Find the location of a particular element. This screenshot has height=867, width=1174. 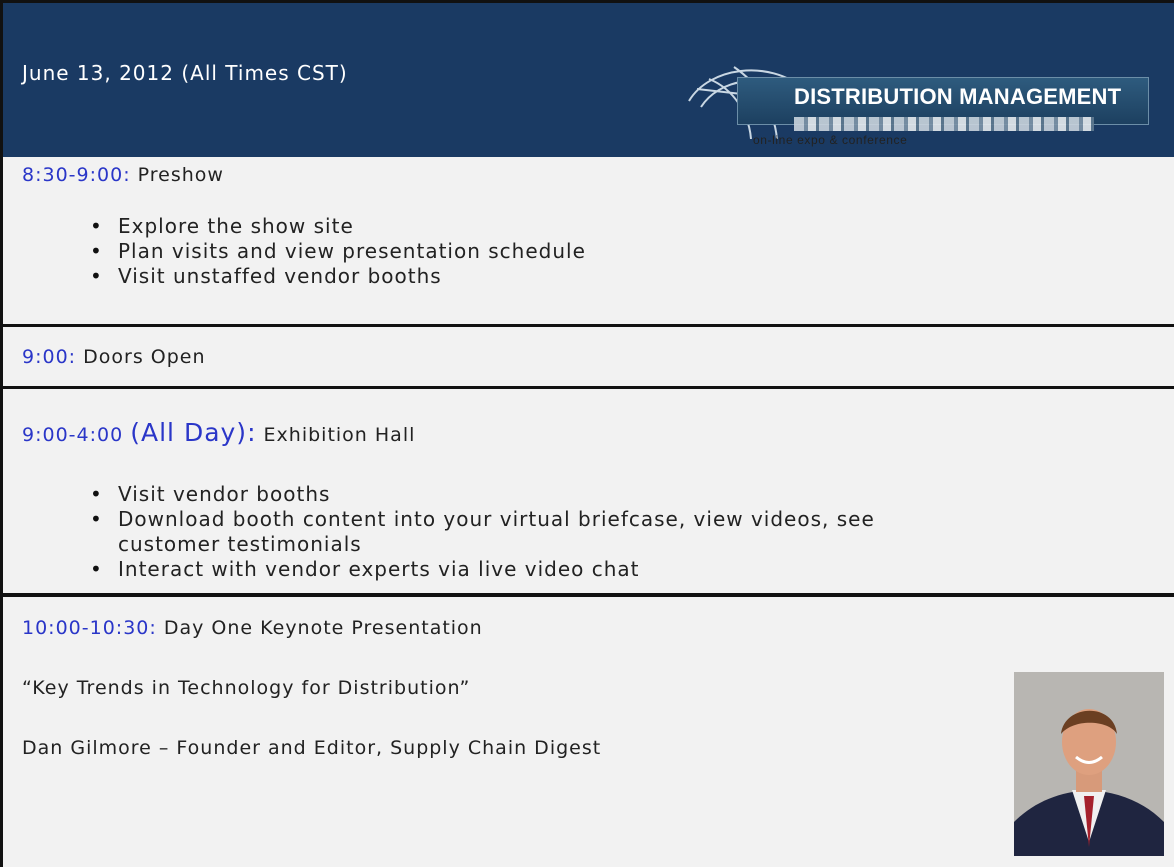

list-item: Visit unstaffed vendor booths is located at coordinates (338, 276).